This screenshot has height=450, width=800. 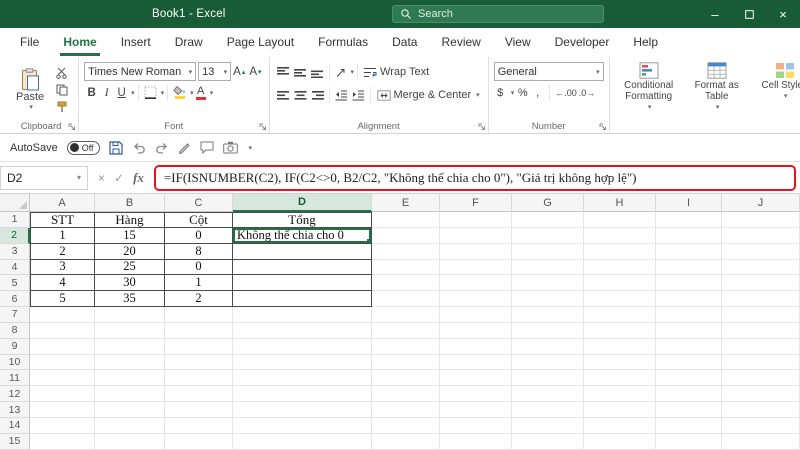 I want to click on cell-D4, so click(x=302, y=267).